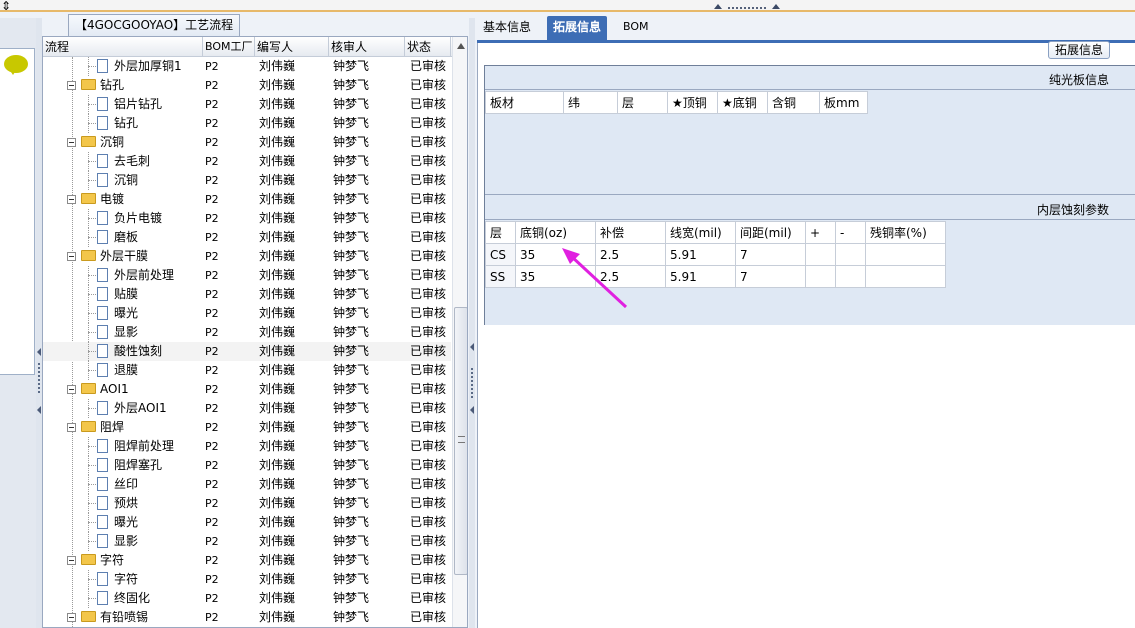 The height and width of the screenshot is (628, 1135). Describe the element at coordinates (1079, 50) in the screenshot. I see `extended-info-button: 拓展信息` at that location.